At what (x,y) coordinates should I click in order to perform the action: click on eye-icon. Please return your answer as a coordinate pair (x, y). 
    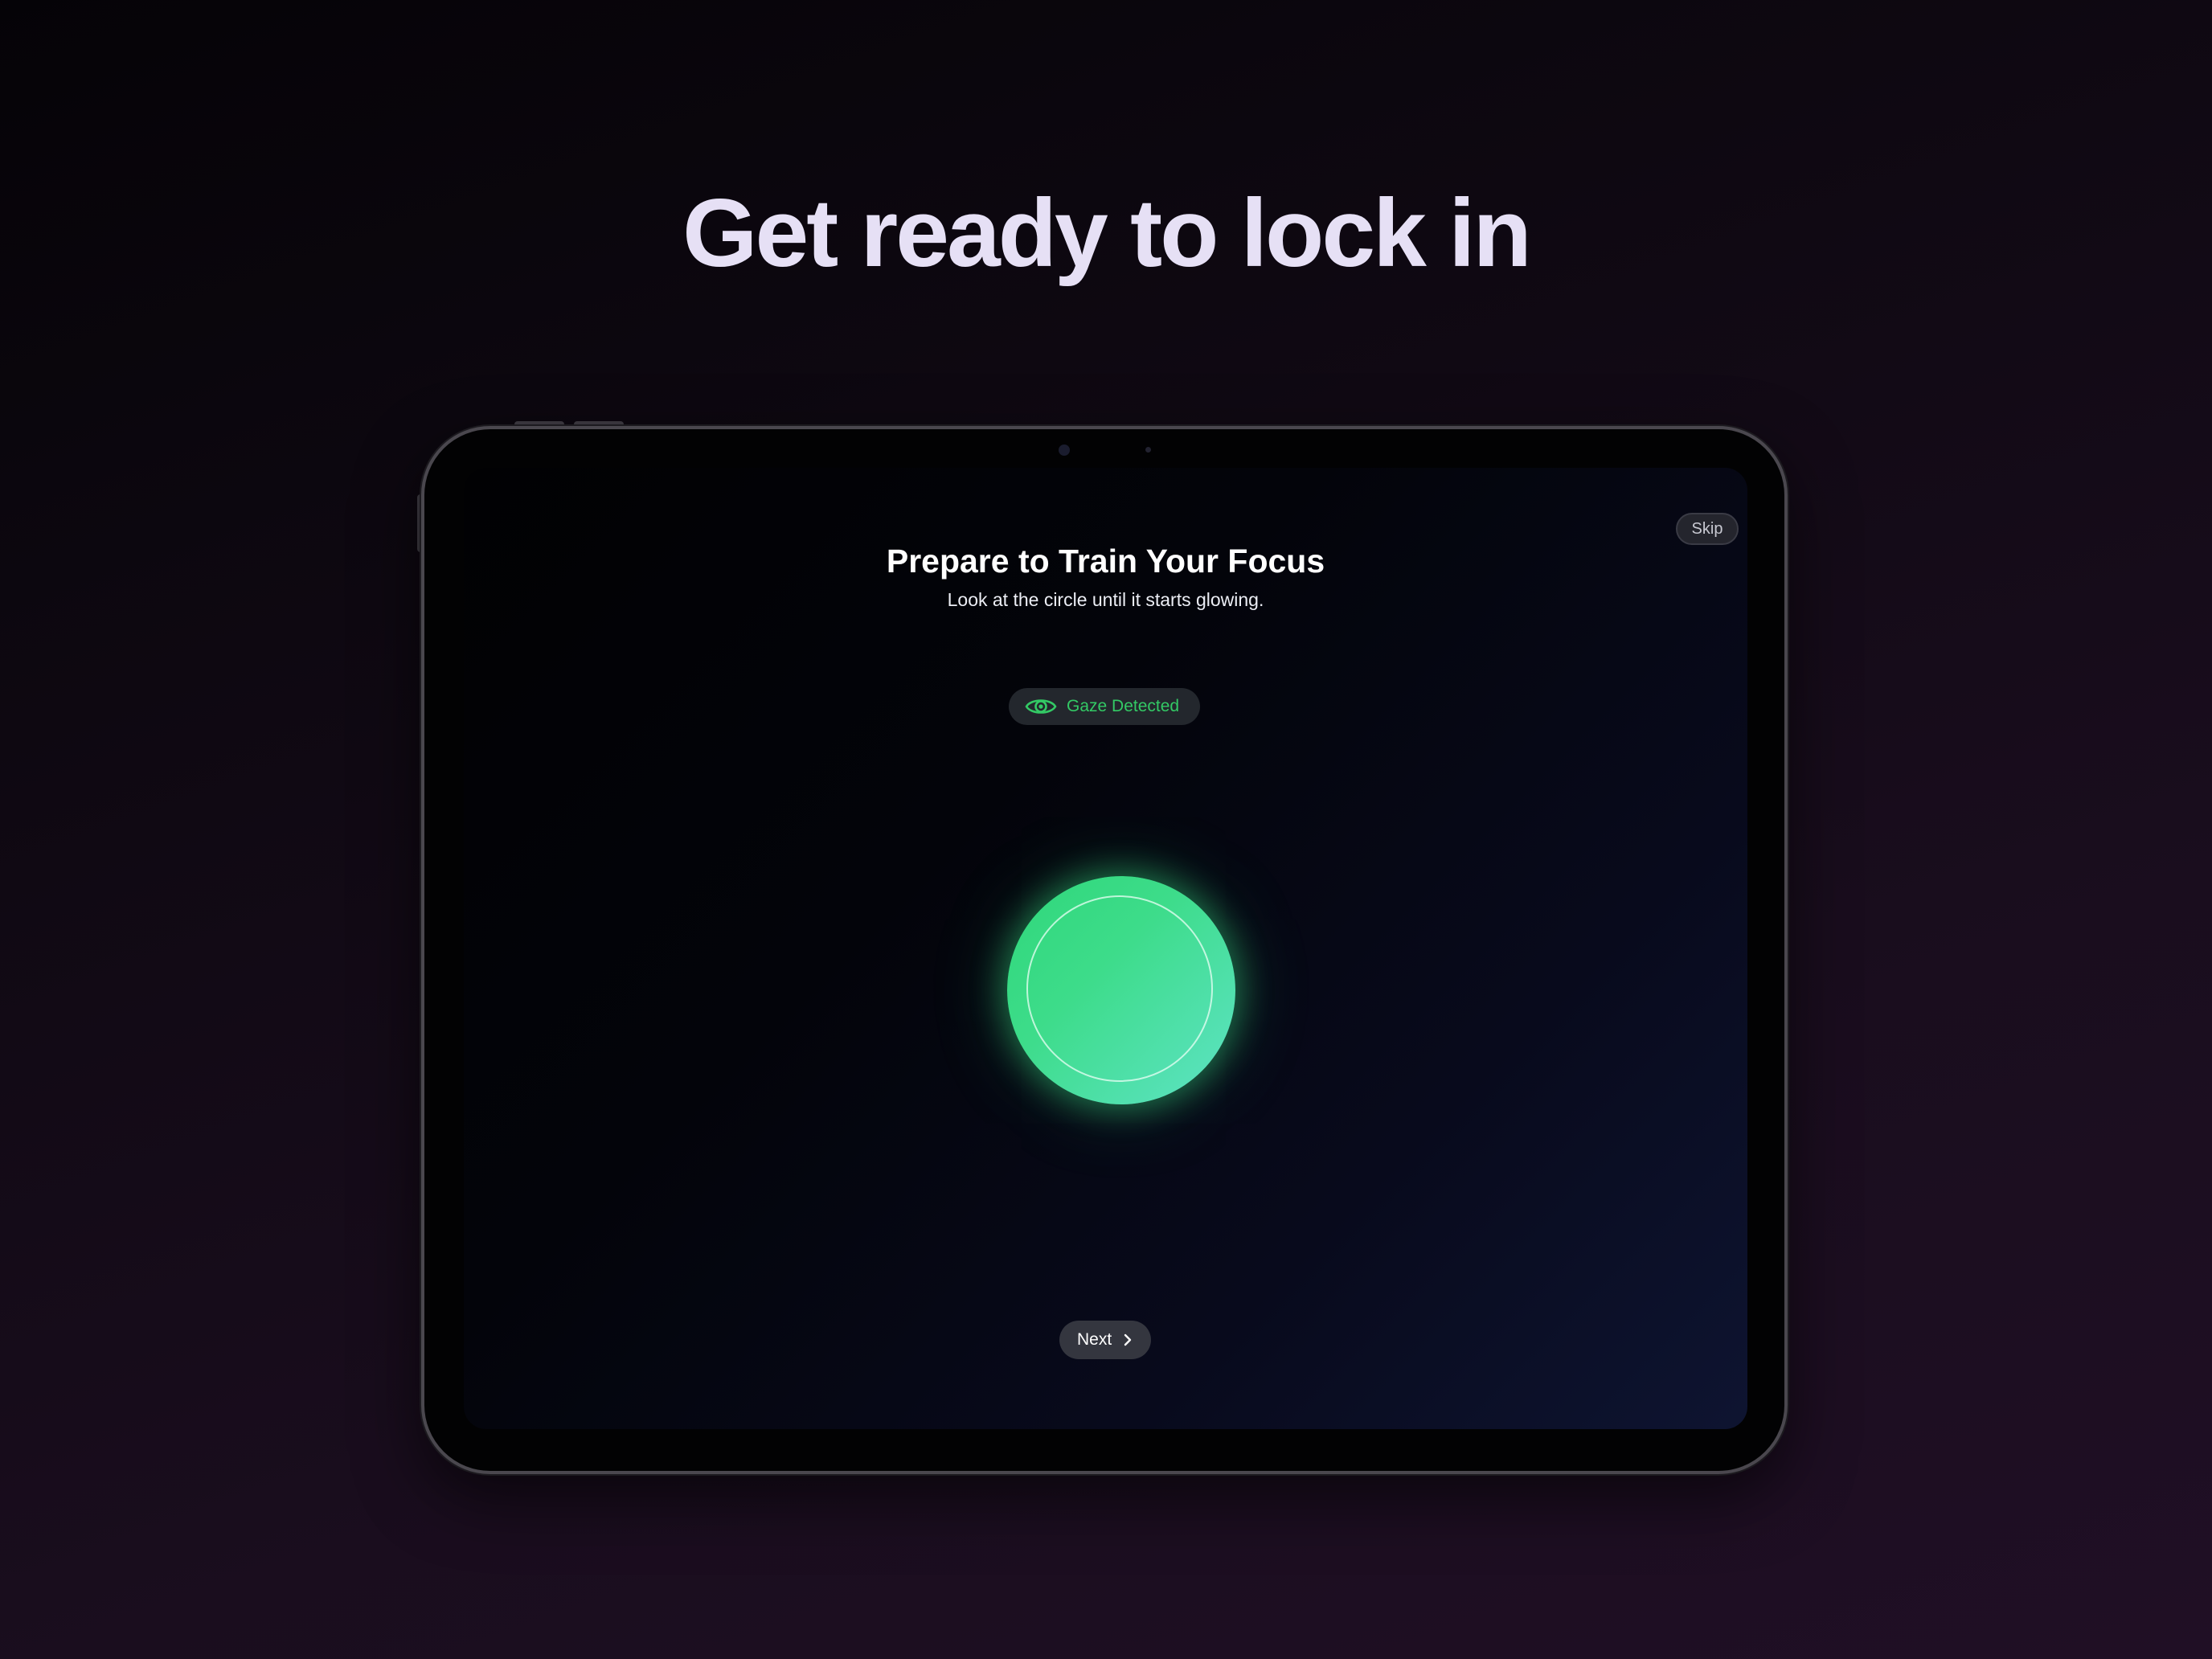
    Looking at the image, I should click on (1041, 706).